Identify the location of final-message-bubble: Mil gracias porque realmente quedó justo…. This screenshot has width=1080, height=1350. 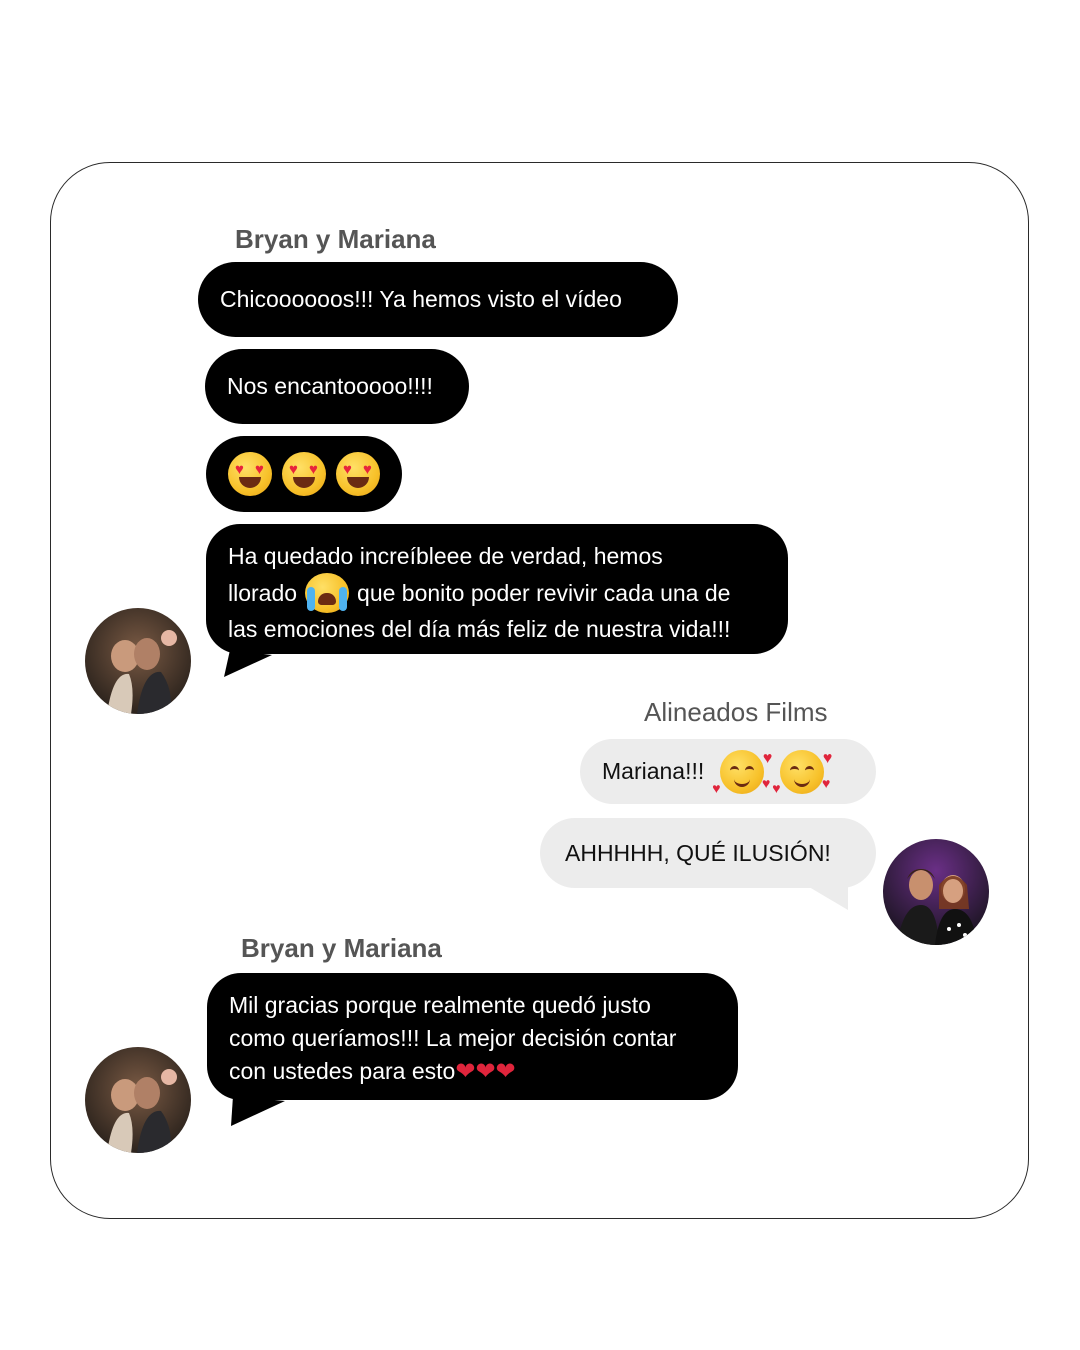
(472, 1036).